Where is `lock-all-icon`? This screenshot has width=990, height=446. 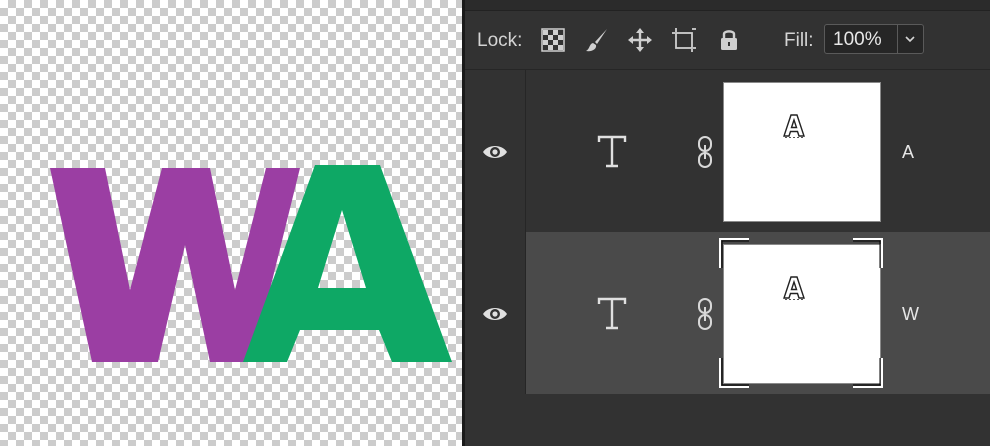 lock-all-icon is located at coordinates (729, 40).